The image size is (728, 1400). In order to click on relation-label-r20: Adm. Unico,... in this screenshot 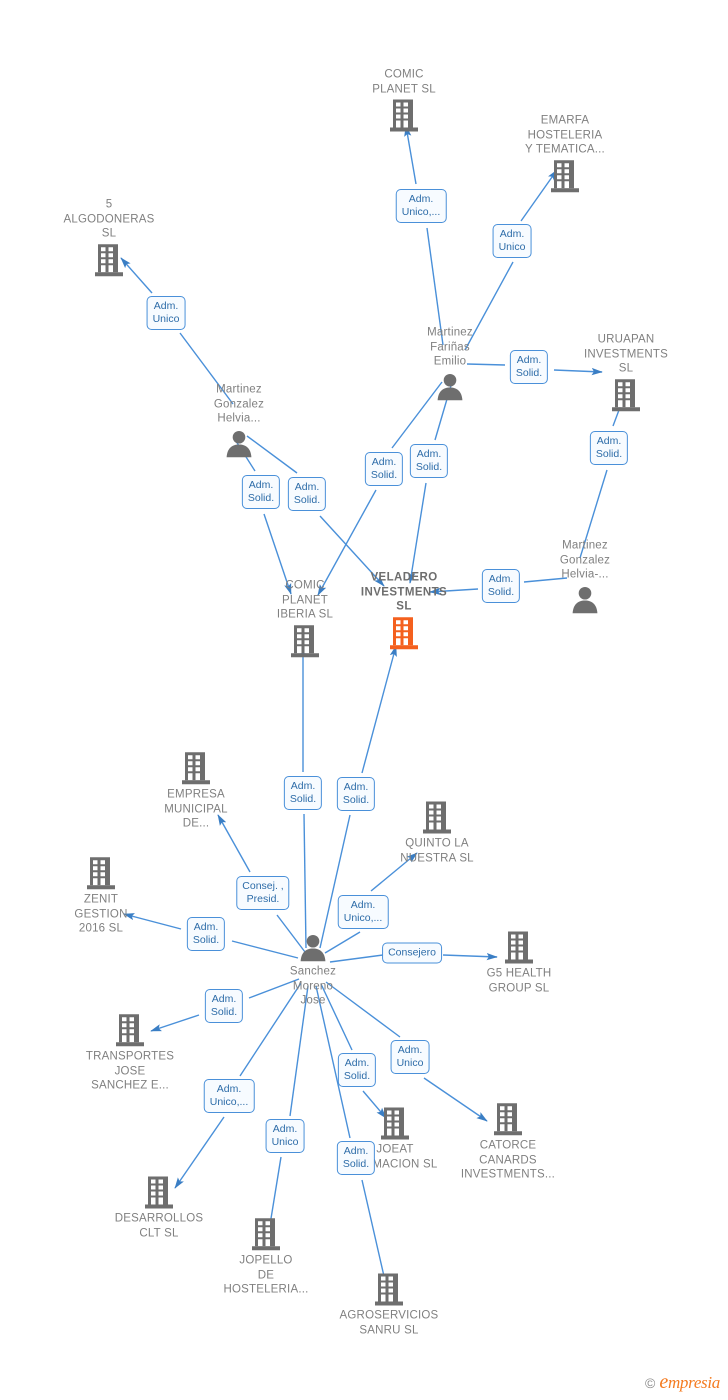, I will do `click(229, 1096)`.